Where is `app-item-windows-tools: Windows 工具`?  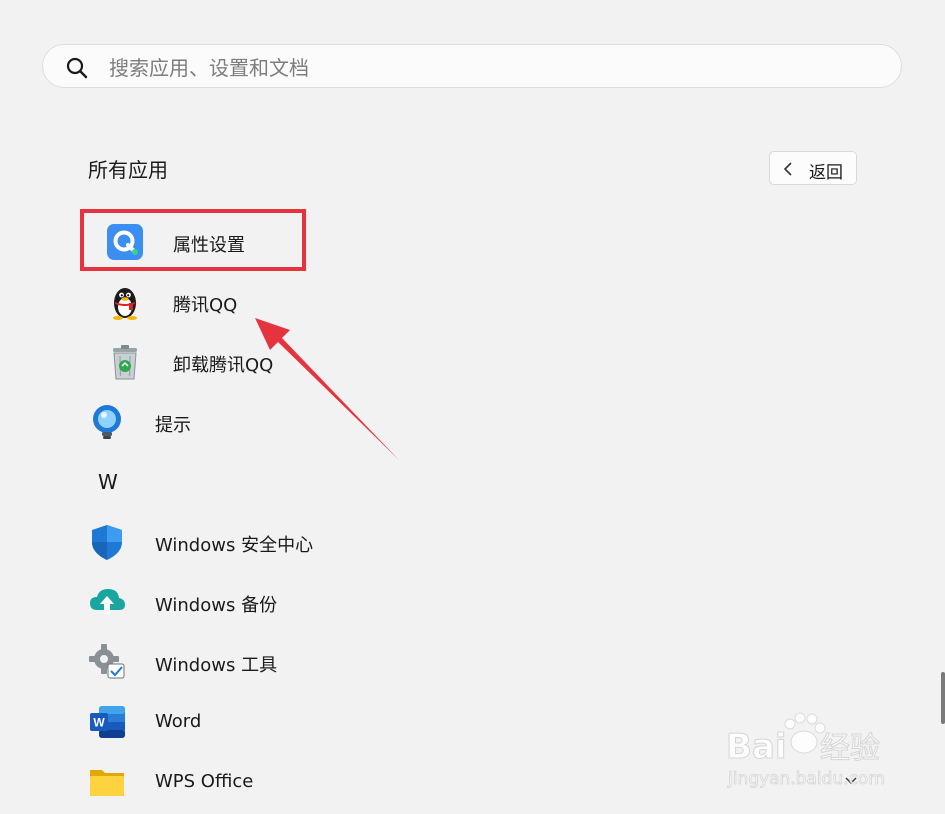 app-item-windows-tools: Windows 工具 is located at coordinates (217, 668).